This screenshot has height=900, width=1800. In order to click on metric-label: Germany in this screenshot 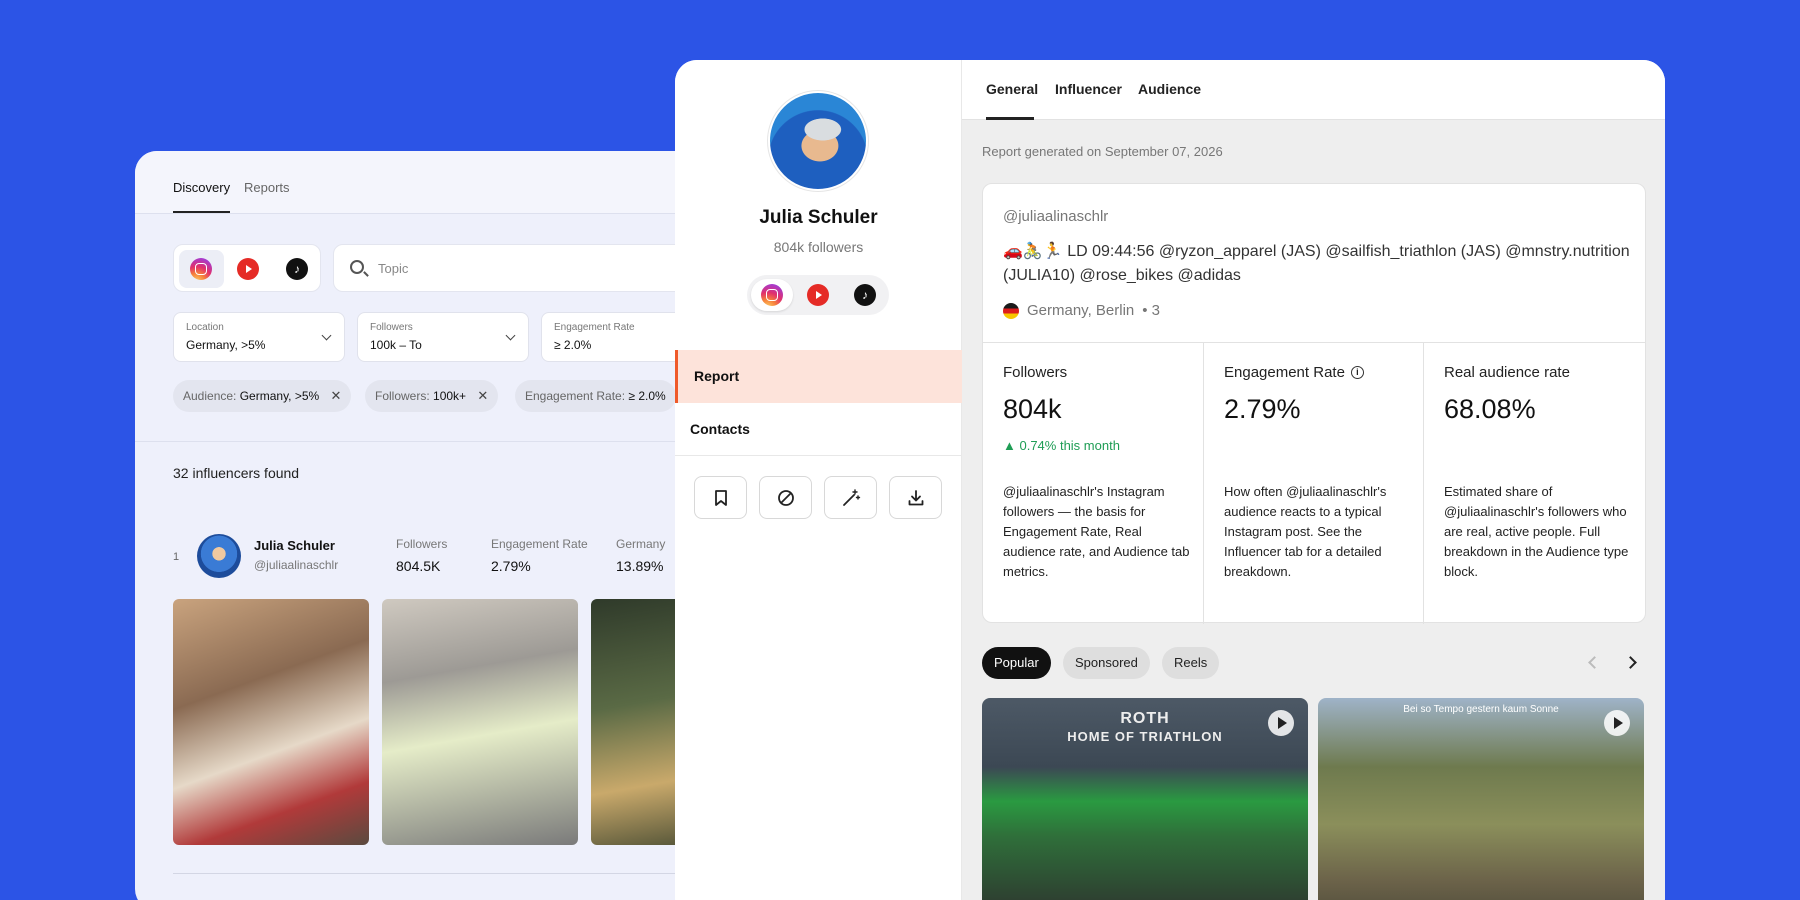, I will do `click(641, 544)`.